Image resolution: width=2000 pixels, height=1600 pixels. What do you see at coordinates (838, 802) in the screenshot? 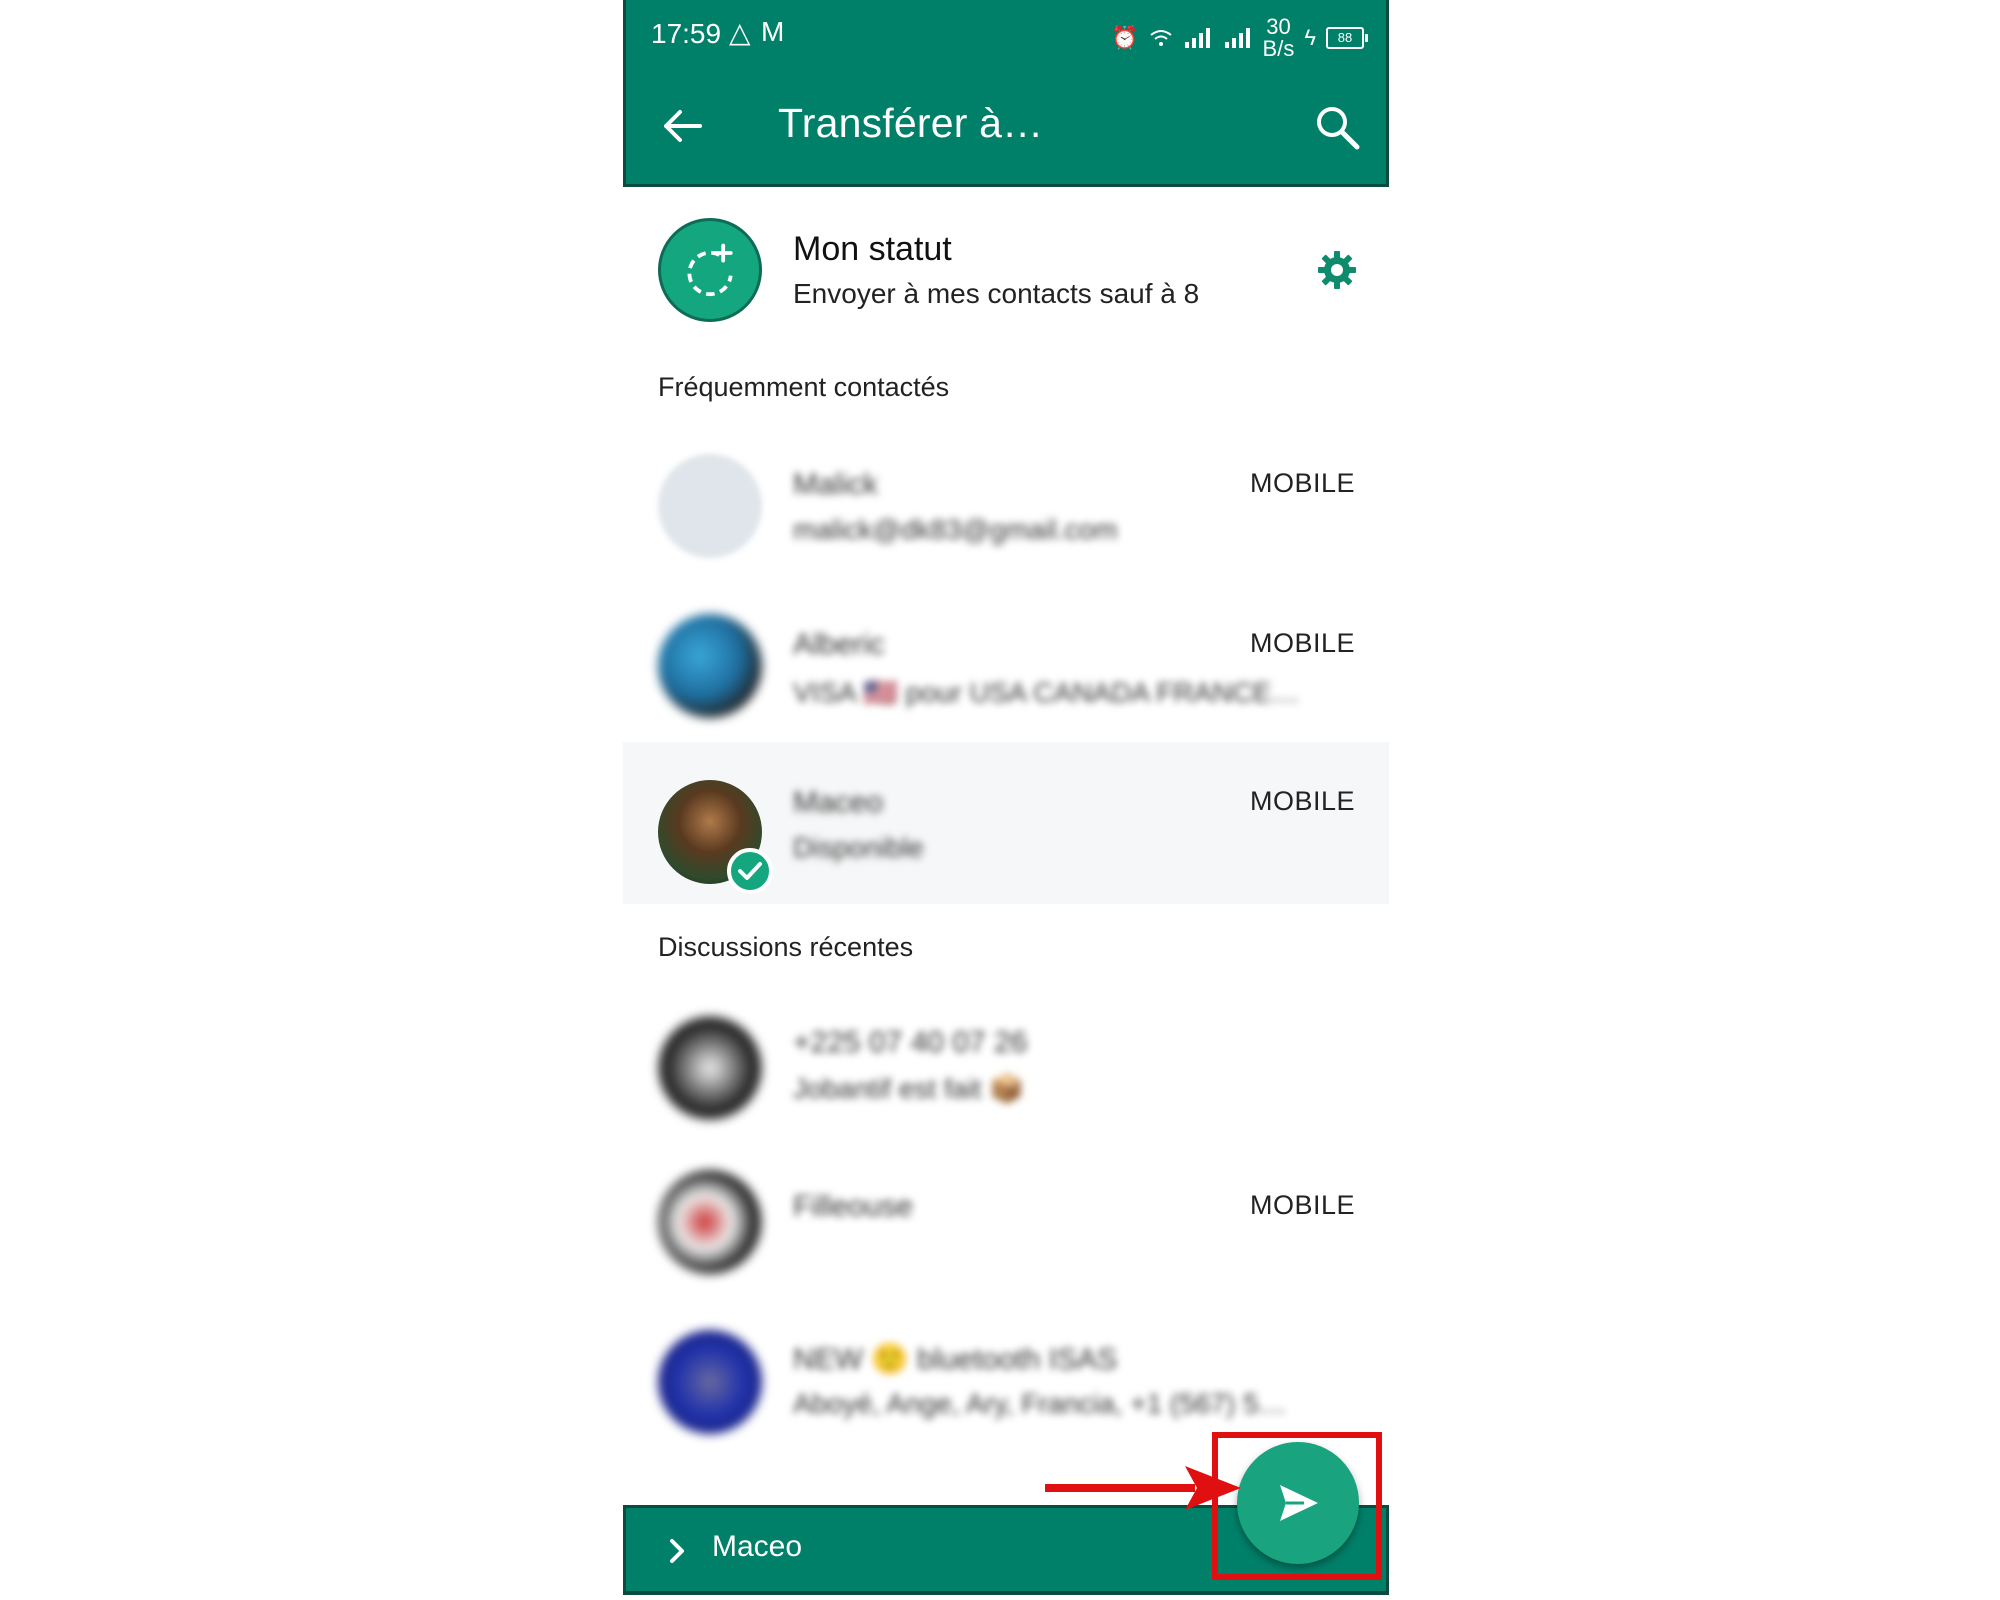
I see `contact-name: Maceo` at bounding box center [838, 802].